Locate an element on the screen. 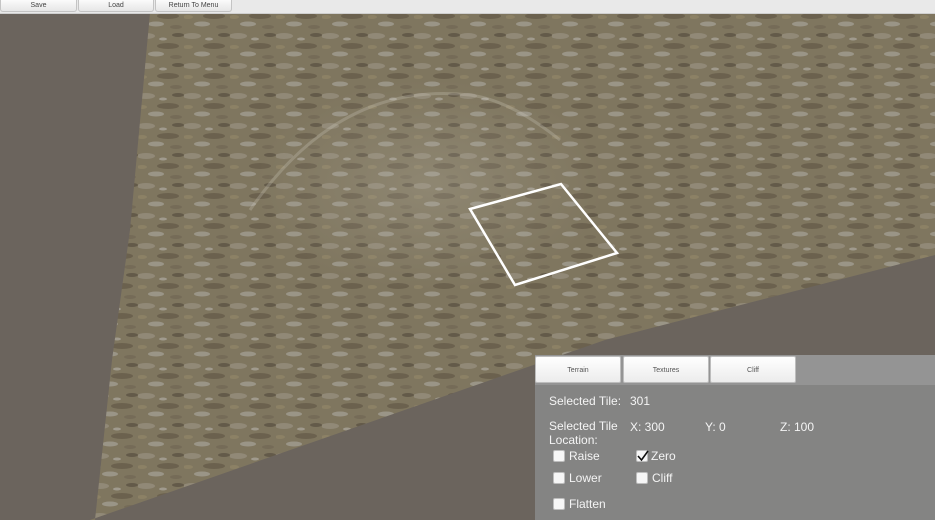 This screenshot has height=520, width=935. lower-label: Lower is located at coordinates (585, 478).